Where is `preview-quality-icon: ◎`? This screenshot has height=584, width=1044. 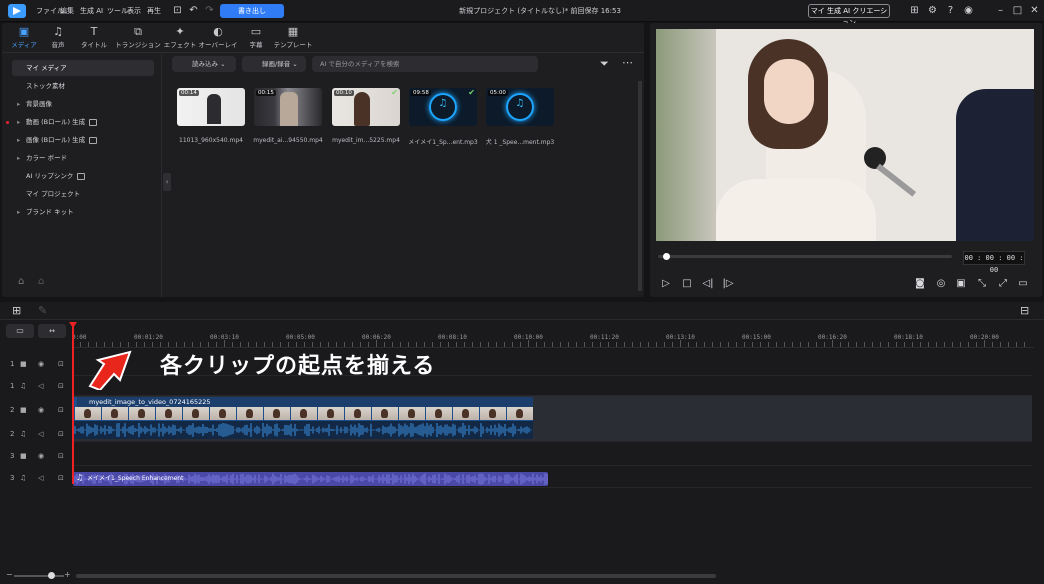
preview-quality-icon: ◎ is located at coordinates (941, 284).